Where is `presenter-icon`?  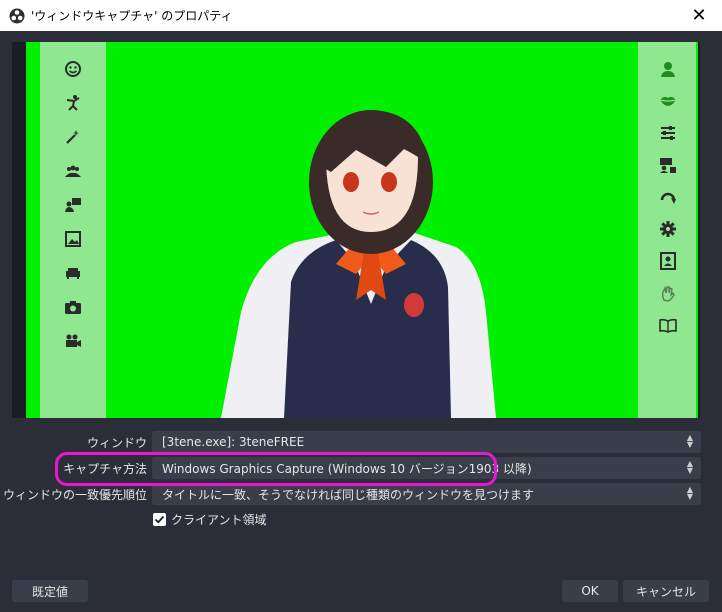
presenter-icon is located at coordinates (73, 205).